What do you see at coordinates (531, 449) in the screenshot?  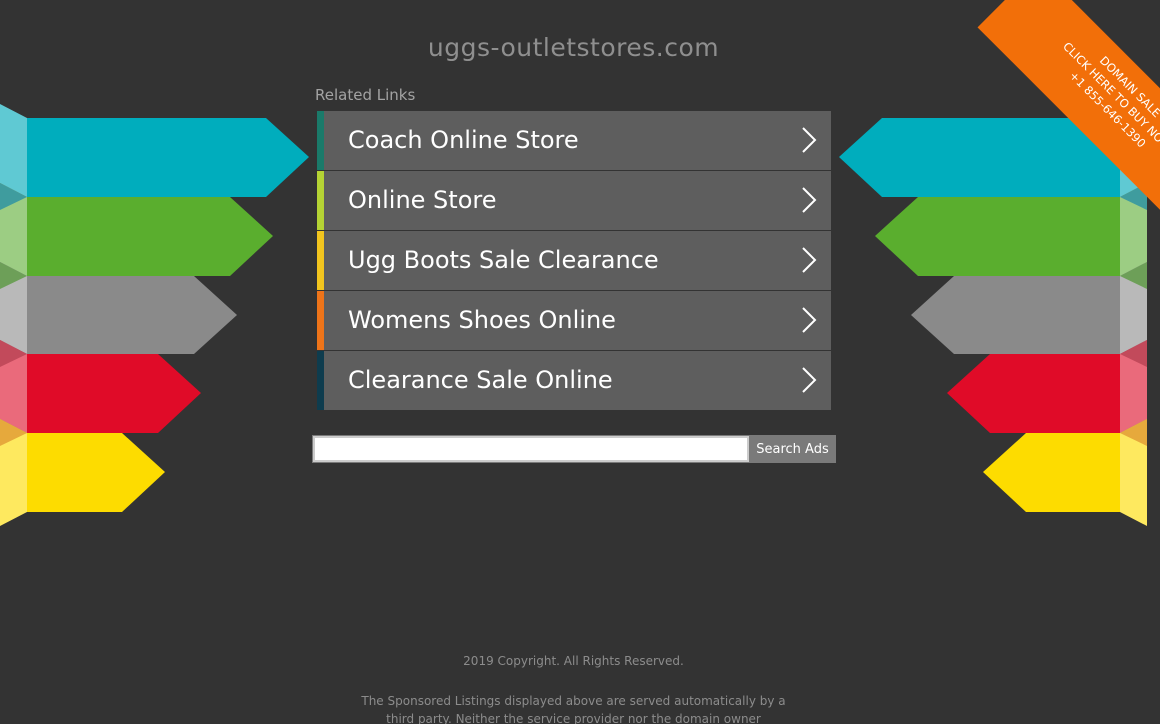 I see `search-input` at bounding box center [531, 449].